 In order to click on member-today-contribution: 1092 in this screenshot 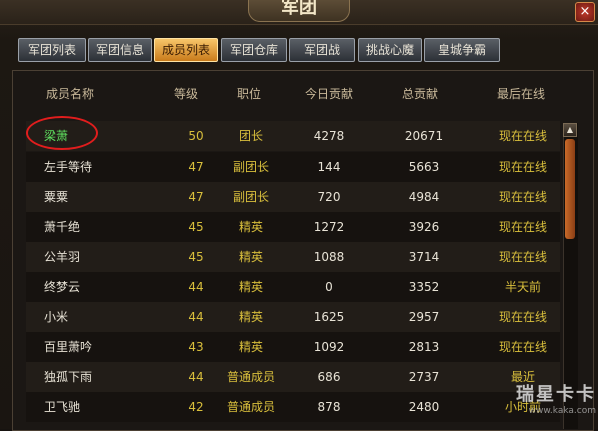, I will do `click(329, 347)`.